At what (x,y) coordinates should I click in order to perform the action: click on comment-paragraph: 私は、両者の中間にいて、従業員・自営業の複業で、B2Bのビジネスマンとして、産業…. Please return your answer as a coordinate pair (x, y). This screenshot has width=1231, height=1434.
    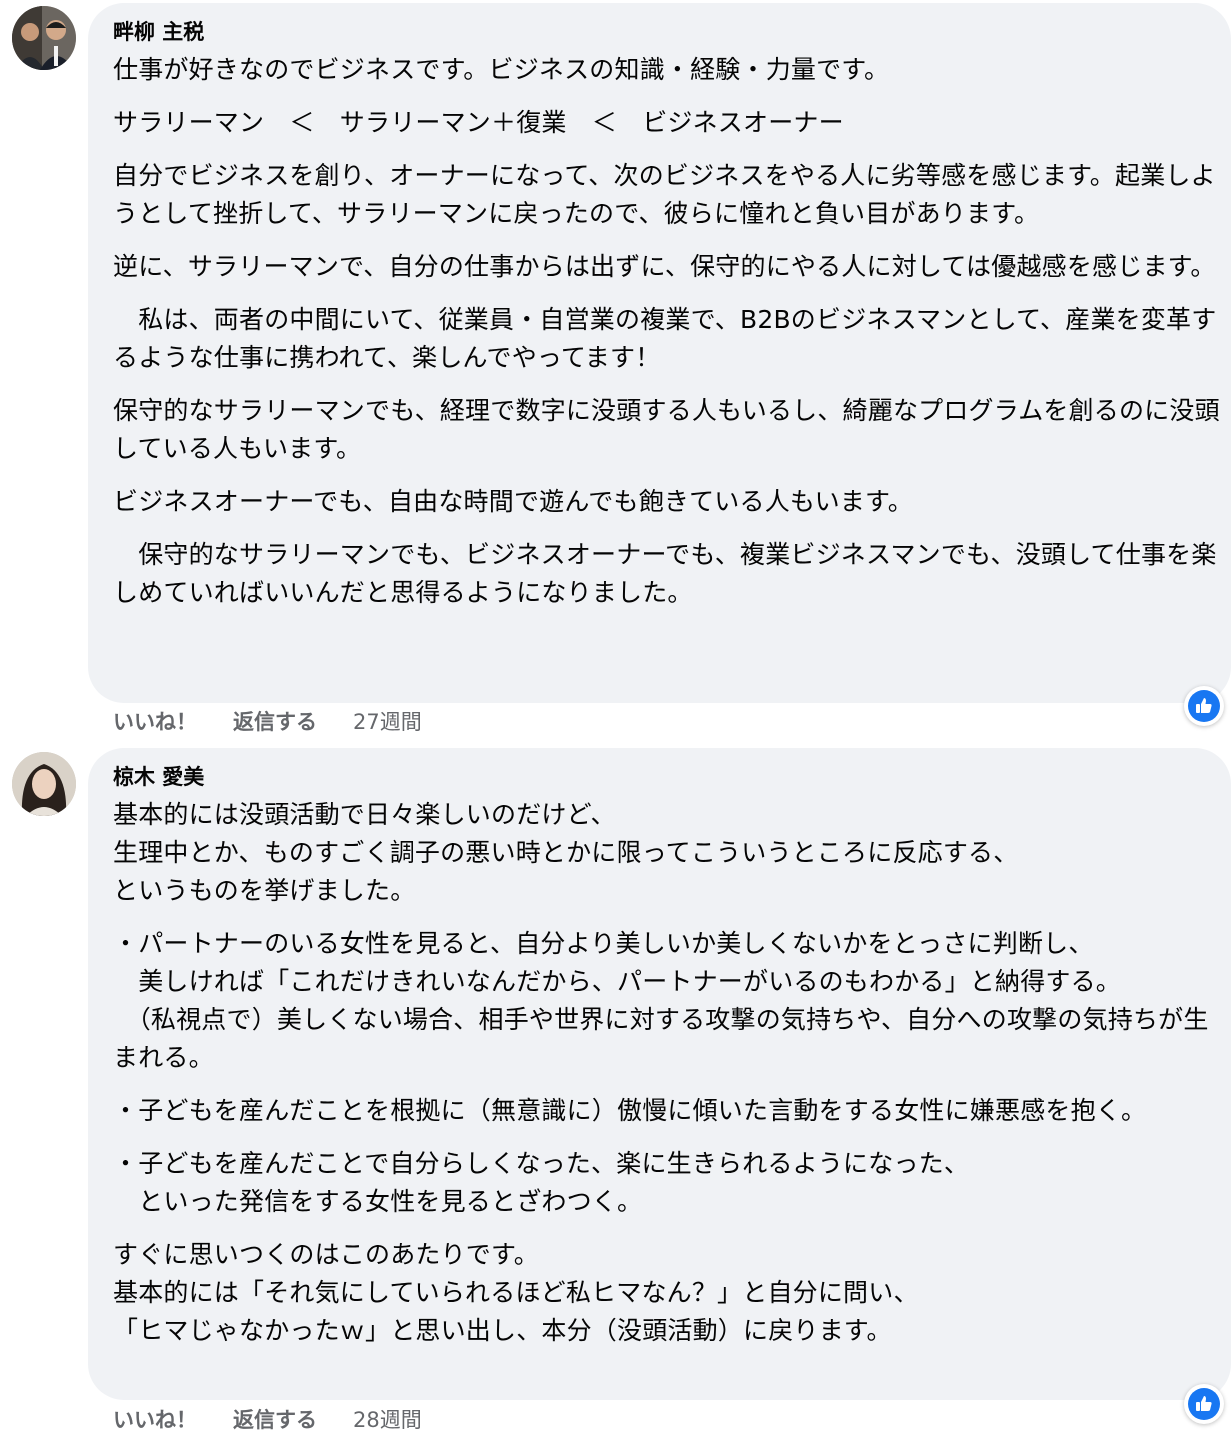
    Looking at the image, I should click on (665, 338).